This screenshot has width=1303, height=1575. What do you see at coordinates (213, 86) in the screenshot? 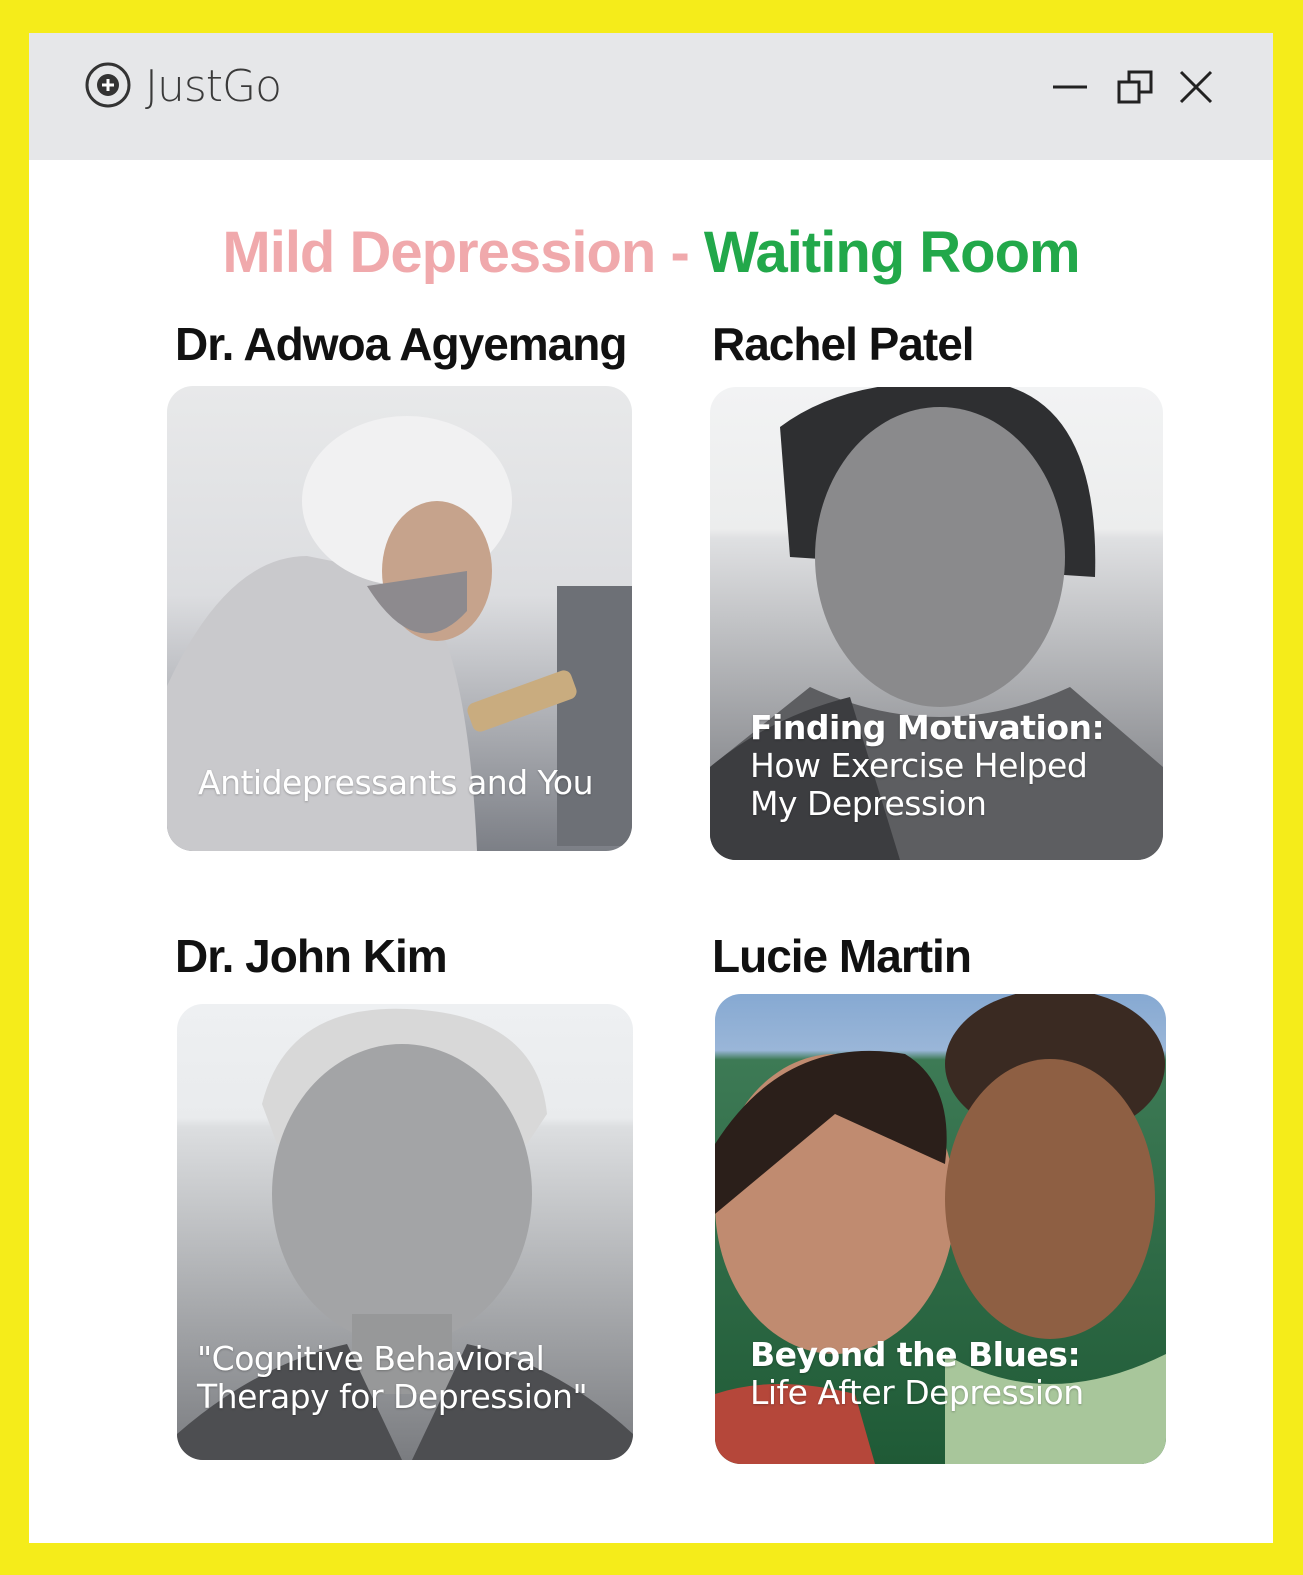
I see `app-name: JustGo` at bounding box center [213, 86].